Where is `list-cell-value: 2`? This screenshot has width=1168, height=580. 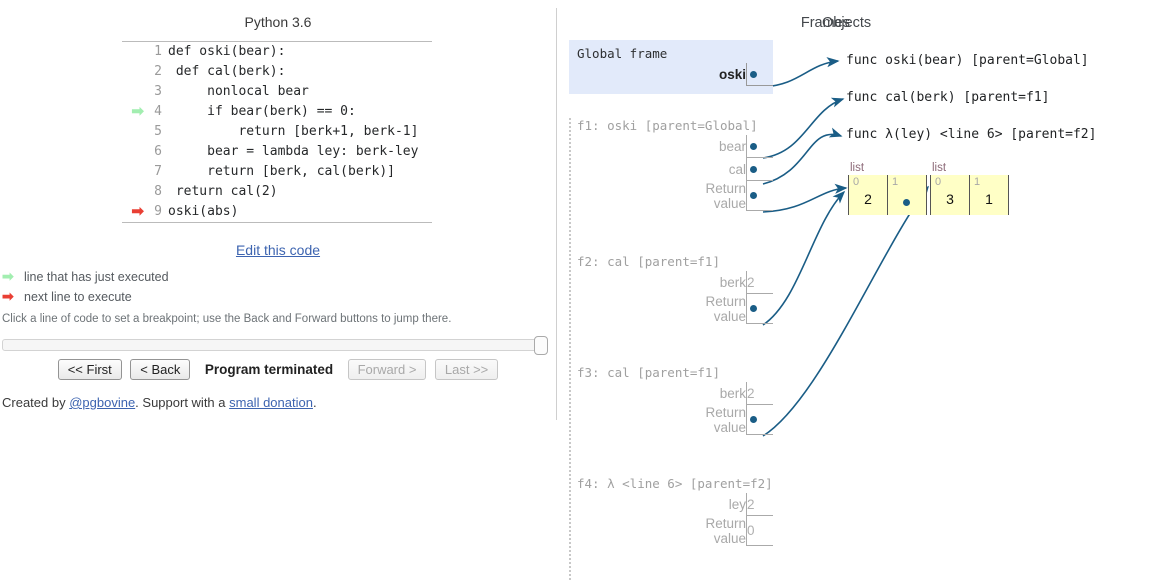 list-cell-value: 2 is located at coordinates (868, 199).